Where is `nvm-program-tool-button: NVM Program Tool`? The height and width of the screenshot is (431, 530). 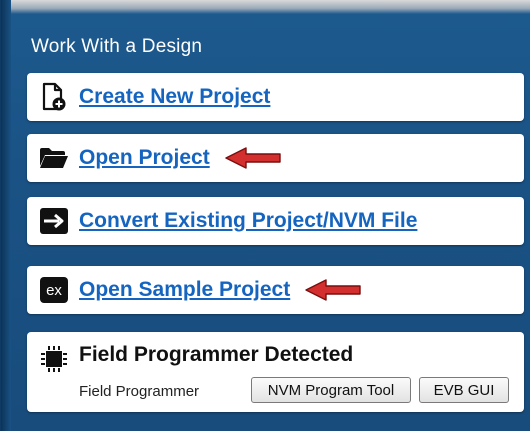 nvm-program-tool-button: NVM Program Tool is located at coordinates (331, 390).